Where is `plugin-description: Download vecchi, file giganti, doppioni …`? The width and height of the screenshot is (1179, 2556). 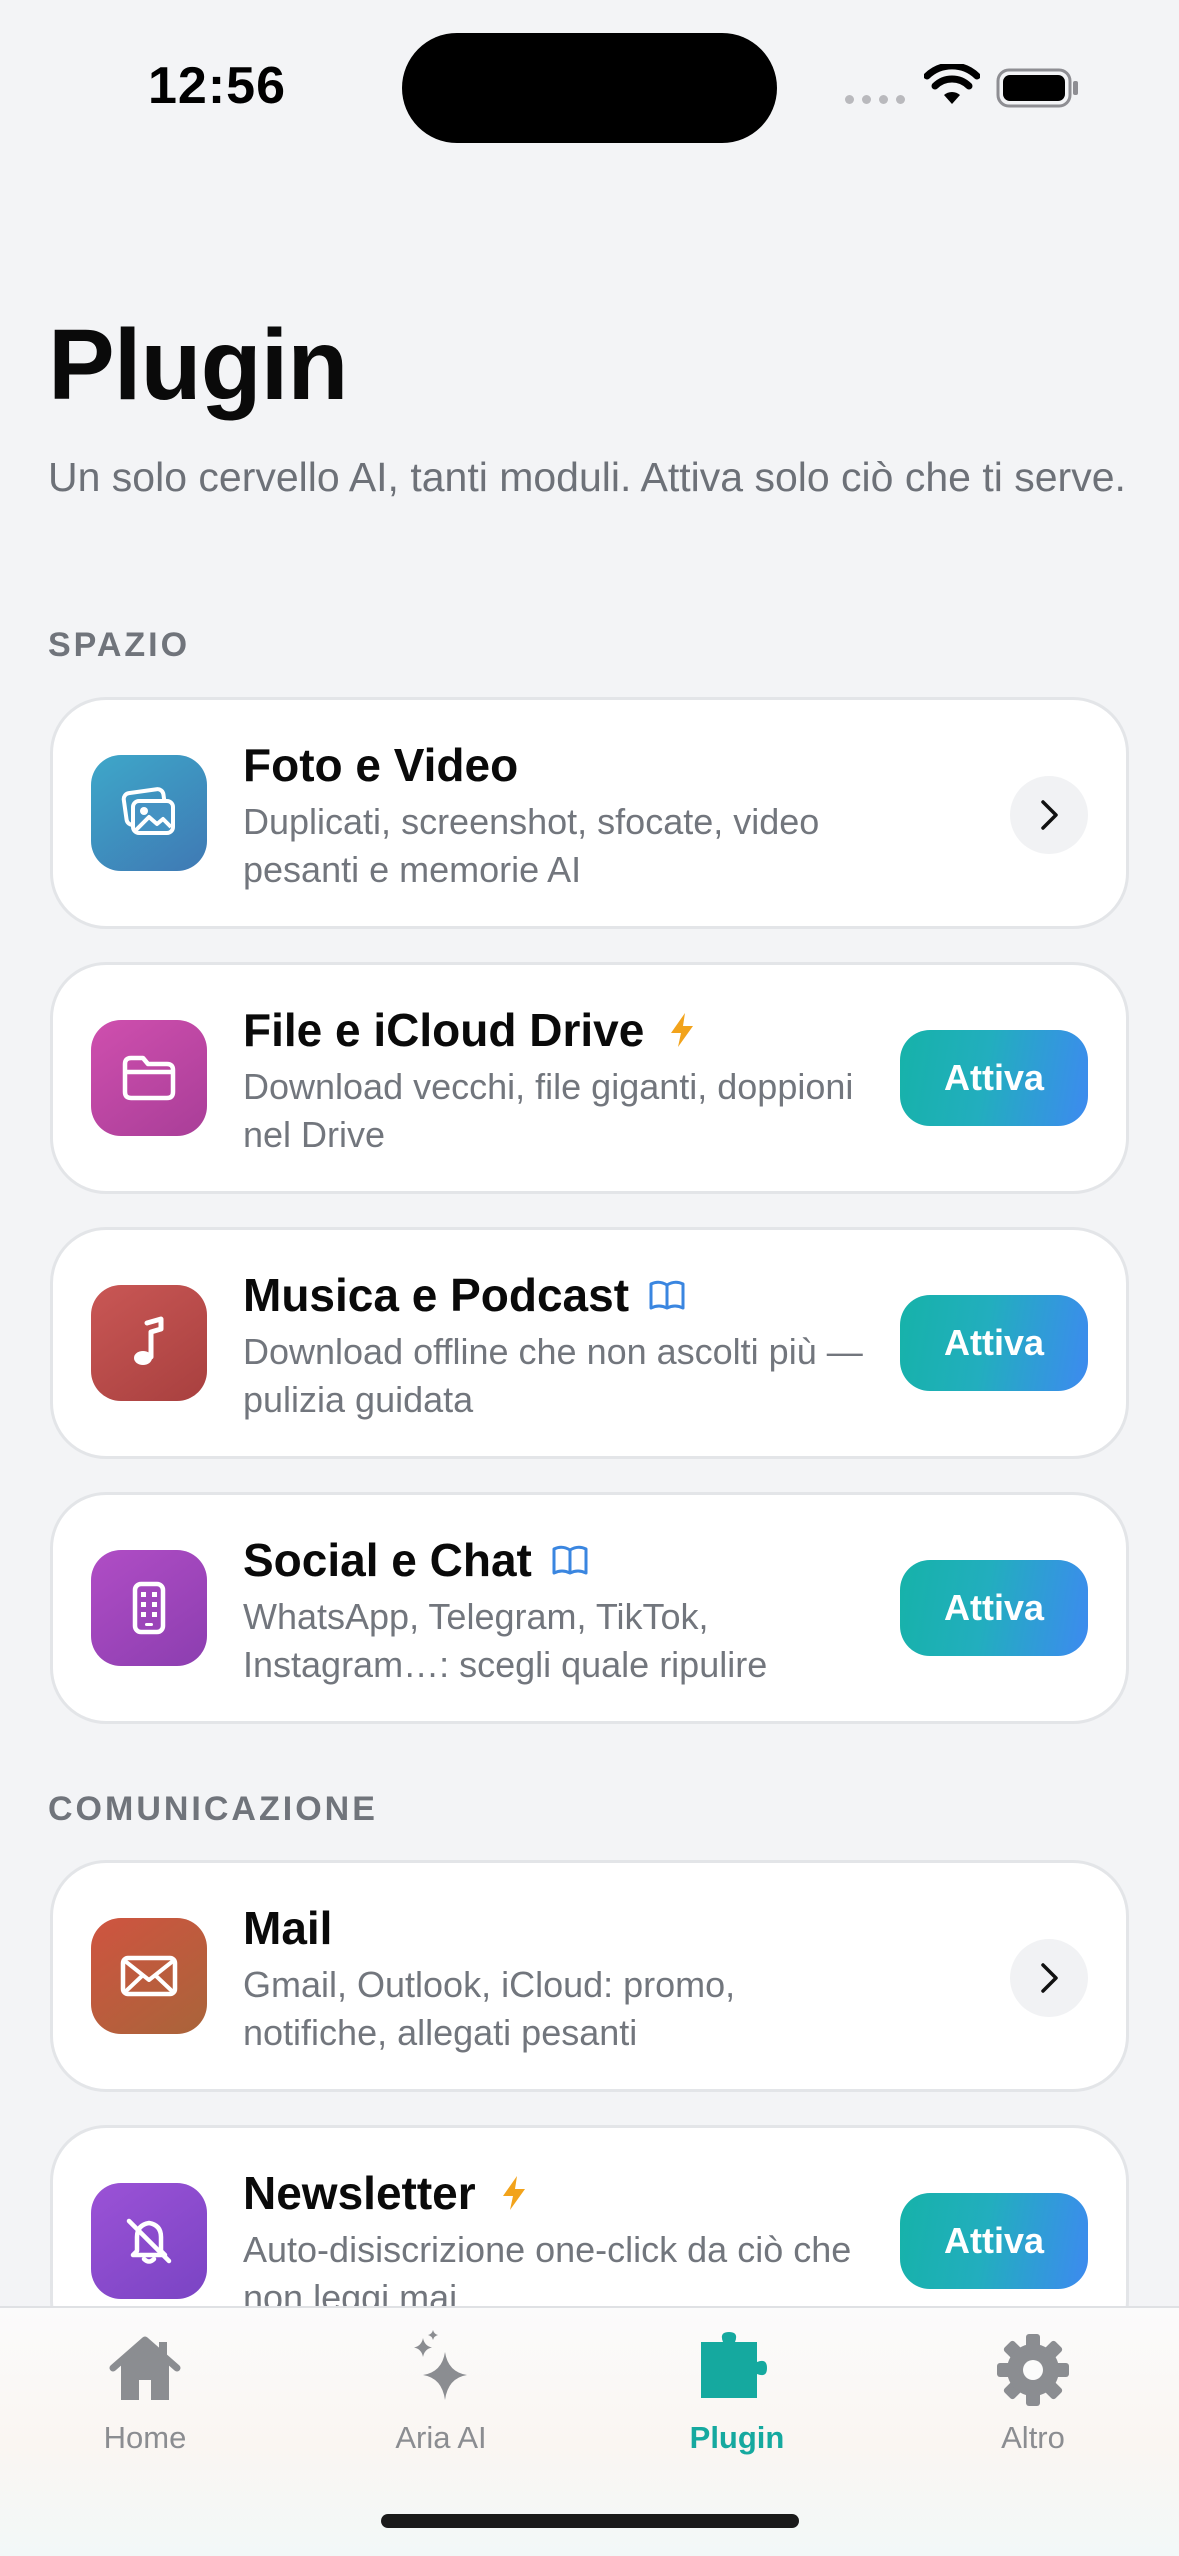
plugin-description: Download vecchi, file giganti, doppioni … is located at coordinates (548, 1110).